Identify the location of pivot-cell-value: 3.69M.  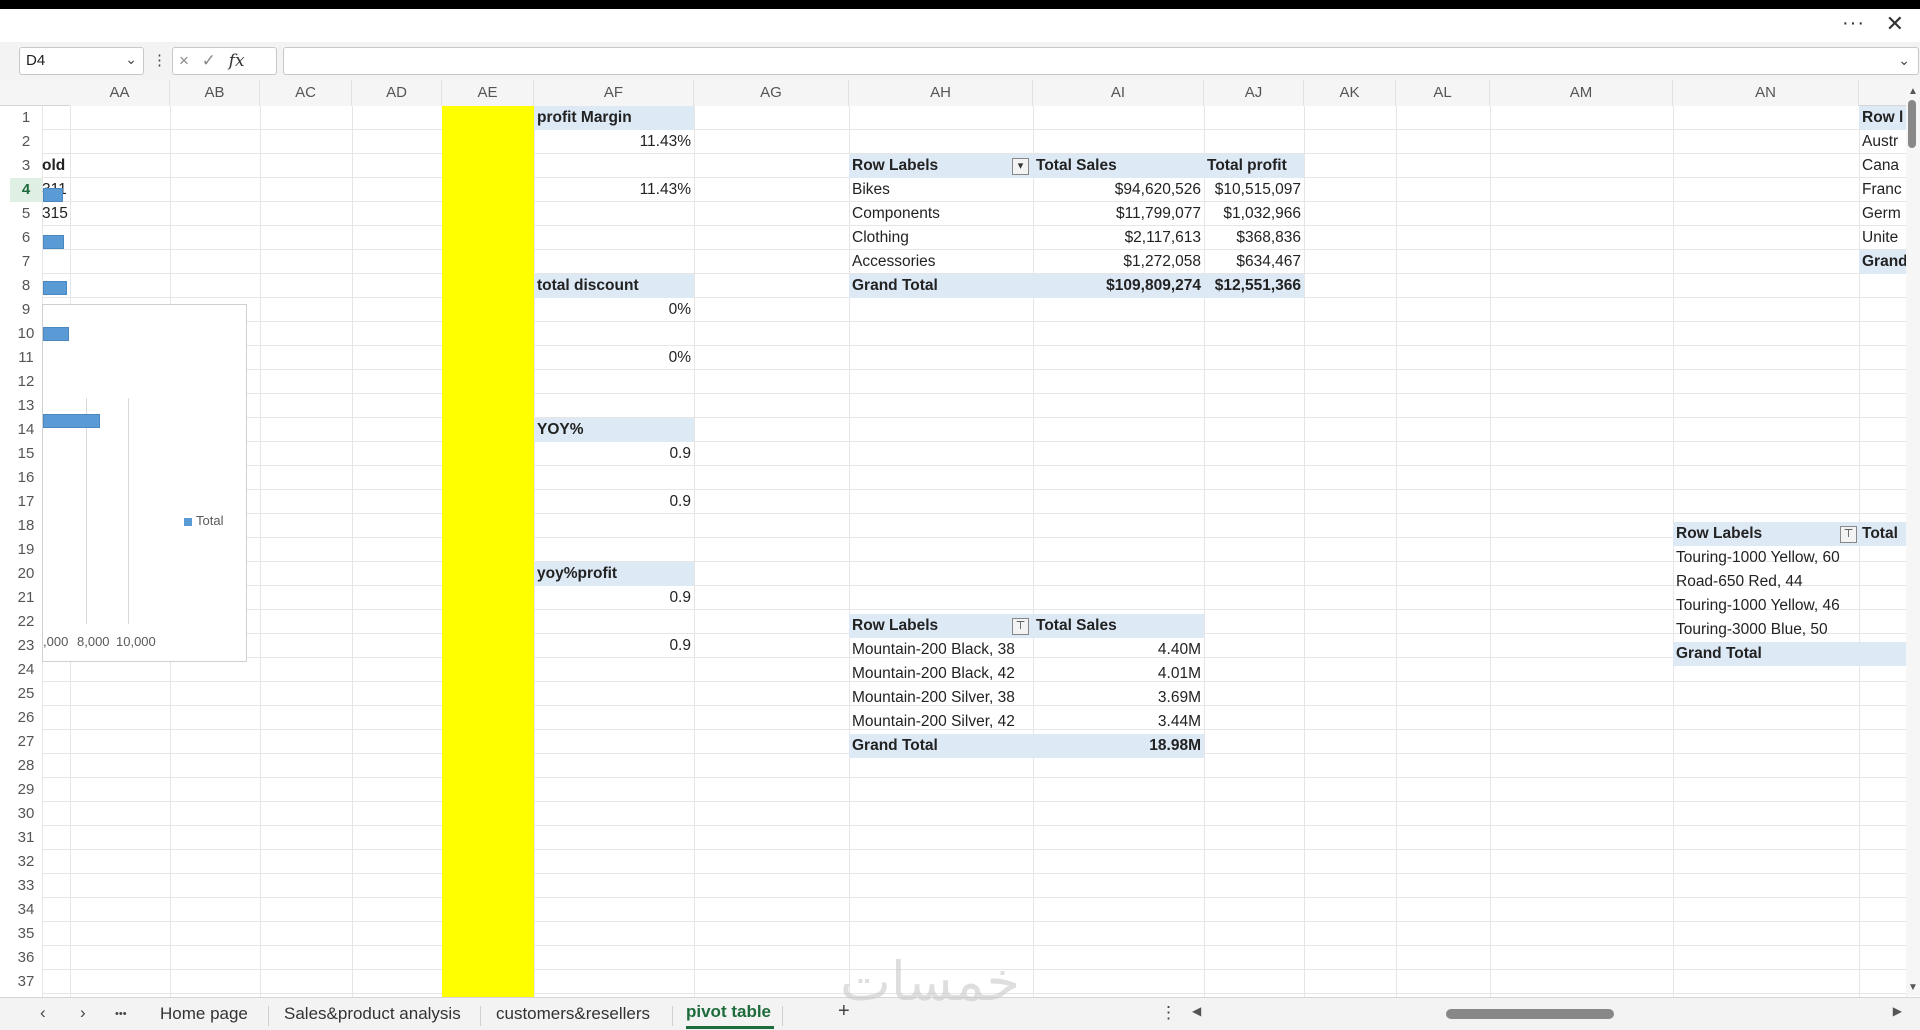
(1118, 698).